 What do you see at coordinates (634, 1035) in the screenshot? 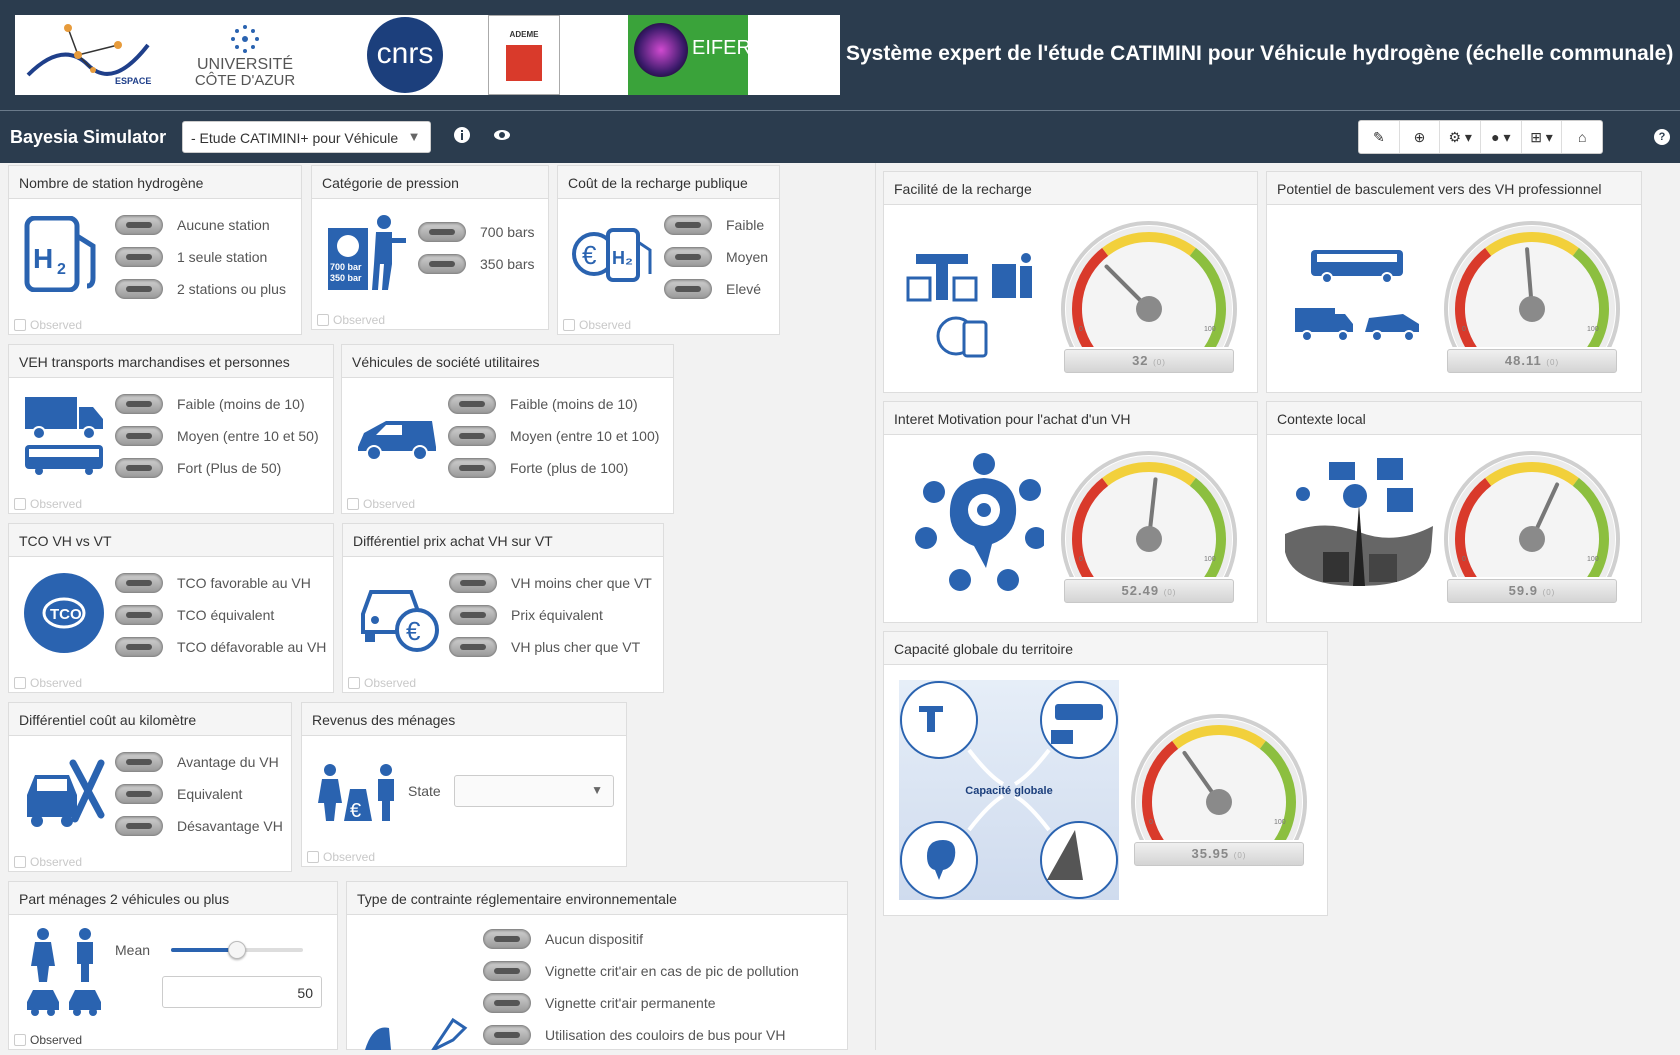
I see `option-couloirs-bus: Utilisation des couloirs de bus pour VH` at bounding box center [634, 1035].